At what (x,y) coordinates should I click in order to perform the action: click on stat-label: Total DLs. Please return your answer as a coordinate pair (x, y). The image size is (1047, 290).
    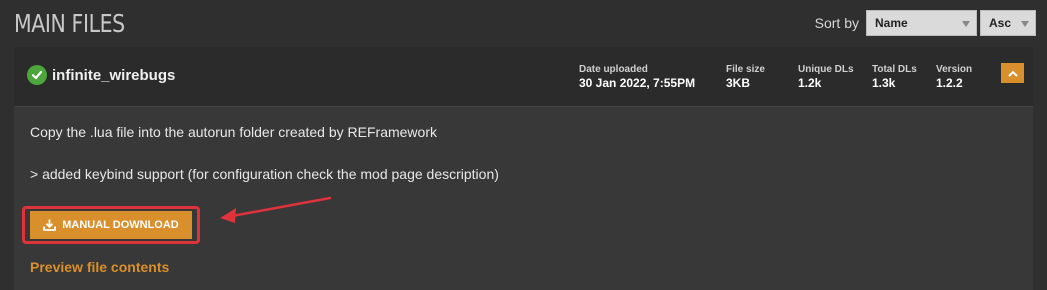
    Looking at the image, I should click on (894, 69).